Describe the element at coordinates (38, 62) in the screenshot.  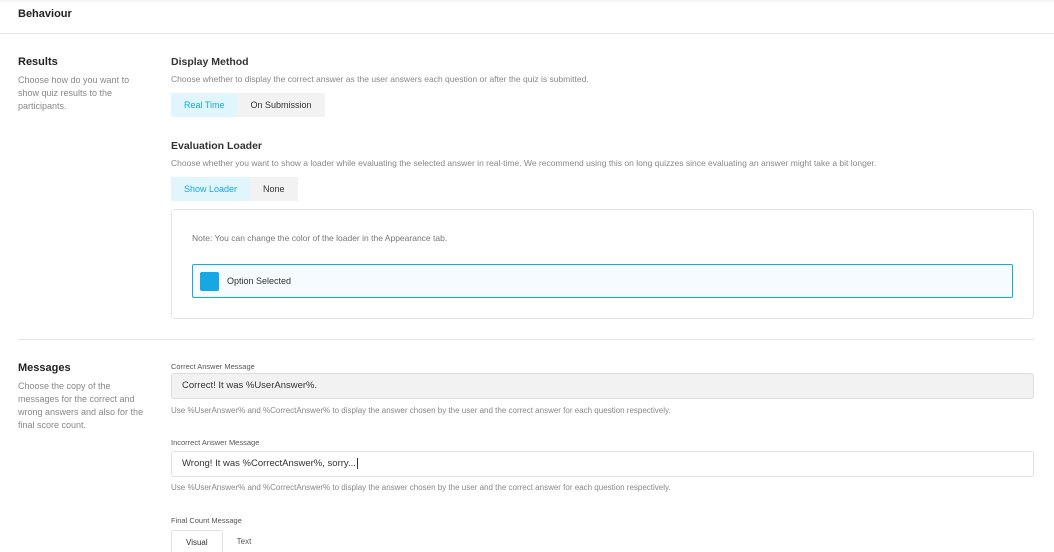
I see `results-title: Results` at that location.